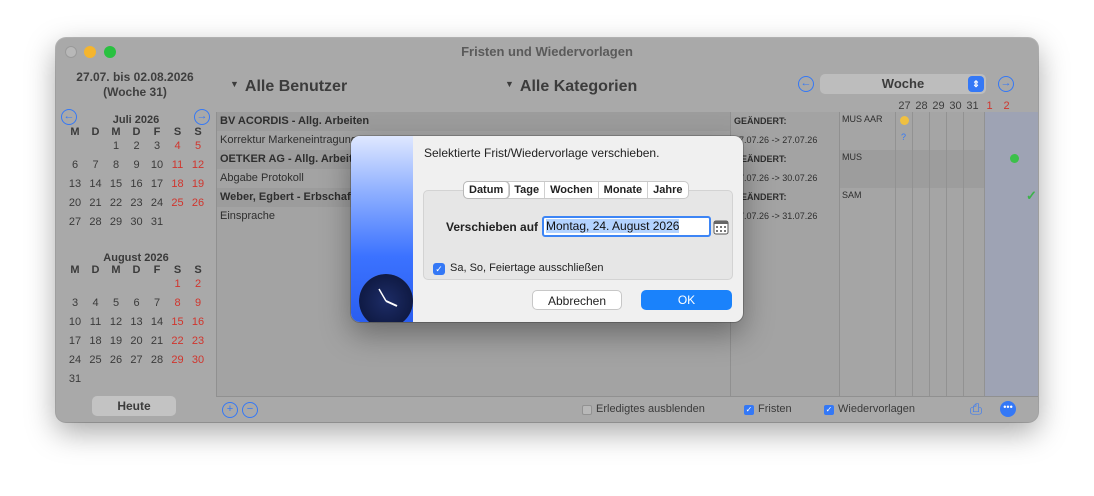 This screenshot has height=496, width=1094. Describe the element at coordinates (829, 410) in the screenshot. I see `wiedervorlagen-checkbox: ✓` at that location.